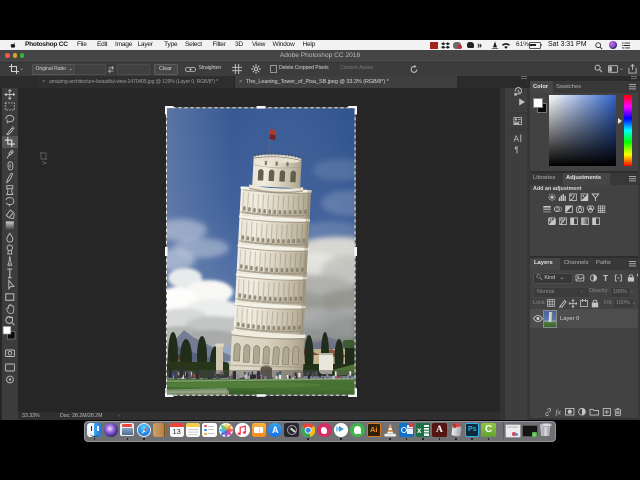 This screenshot has width=640, height=480. I want to click on svg-text: T, so click(605, 278).